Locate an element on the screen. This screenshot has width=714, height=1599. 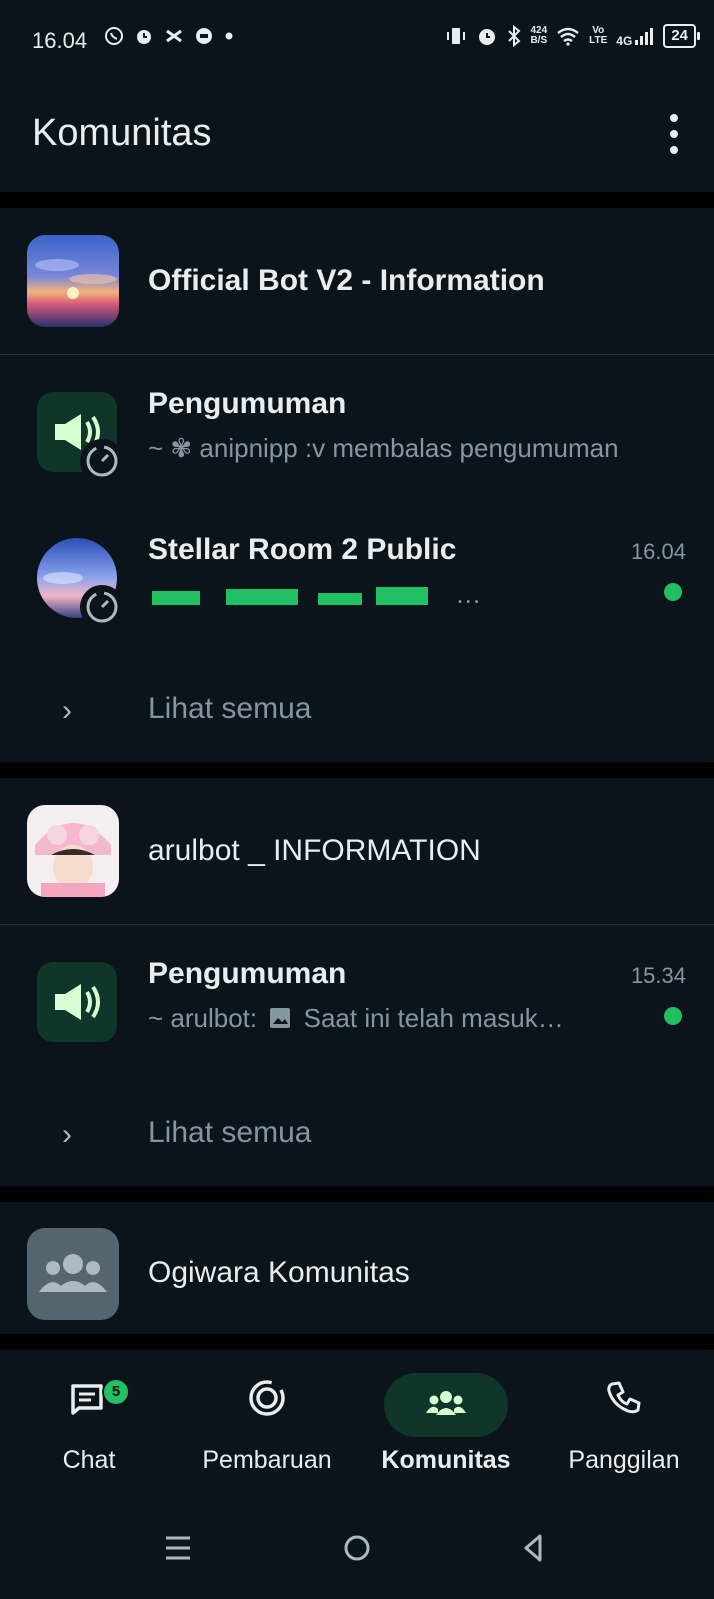
alarm-status-icon is located at coordinates (487, 37).